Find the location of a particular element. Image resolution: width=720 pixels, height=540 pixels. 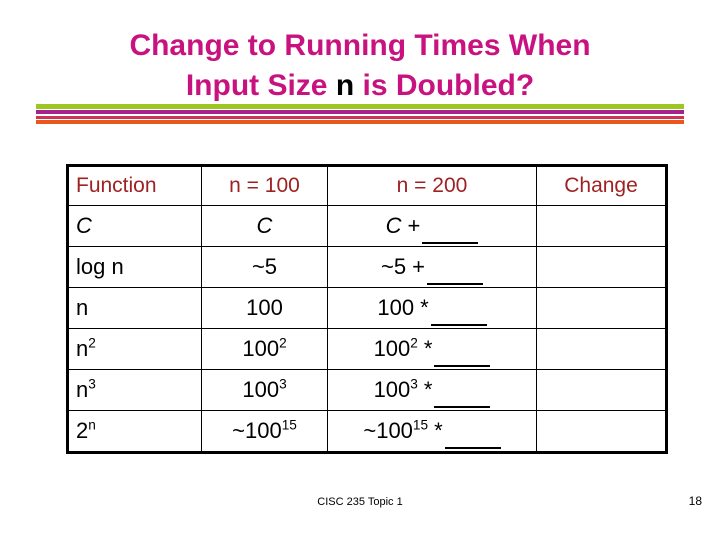

n200-expression: 1003 * is located at coordinates (432, 390).